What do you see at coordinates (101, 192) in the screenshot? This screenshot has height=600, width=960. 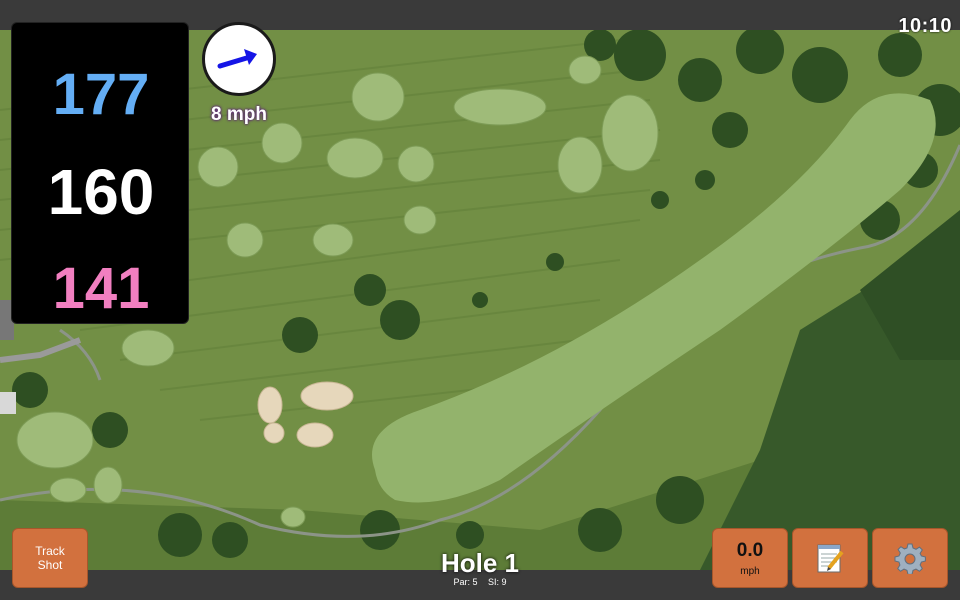 I see `distance-center: 160` at bounding box center [101, 192].